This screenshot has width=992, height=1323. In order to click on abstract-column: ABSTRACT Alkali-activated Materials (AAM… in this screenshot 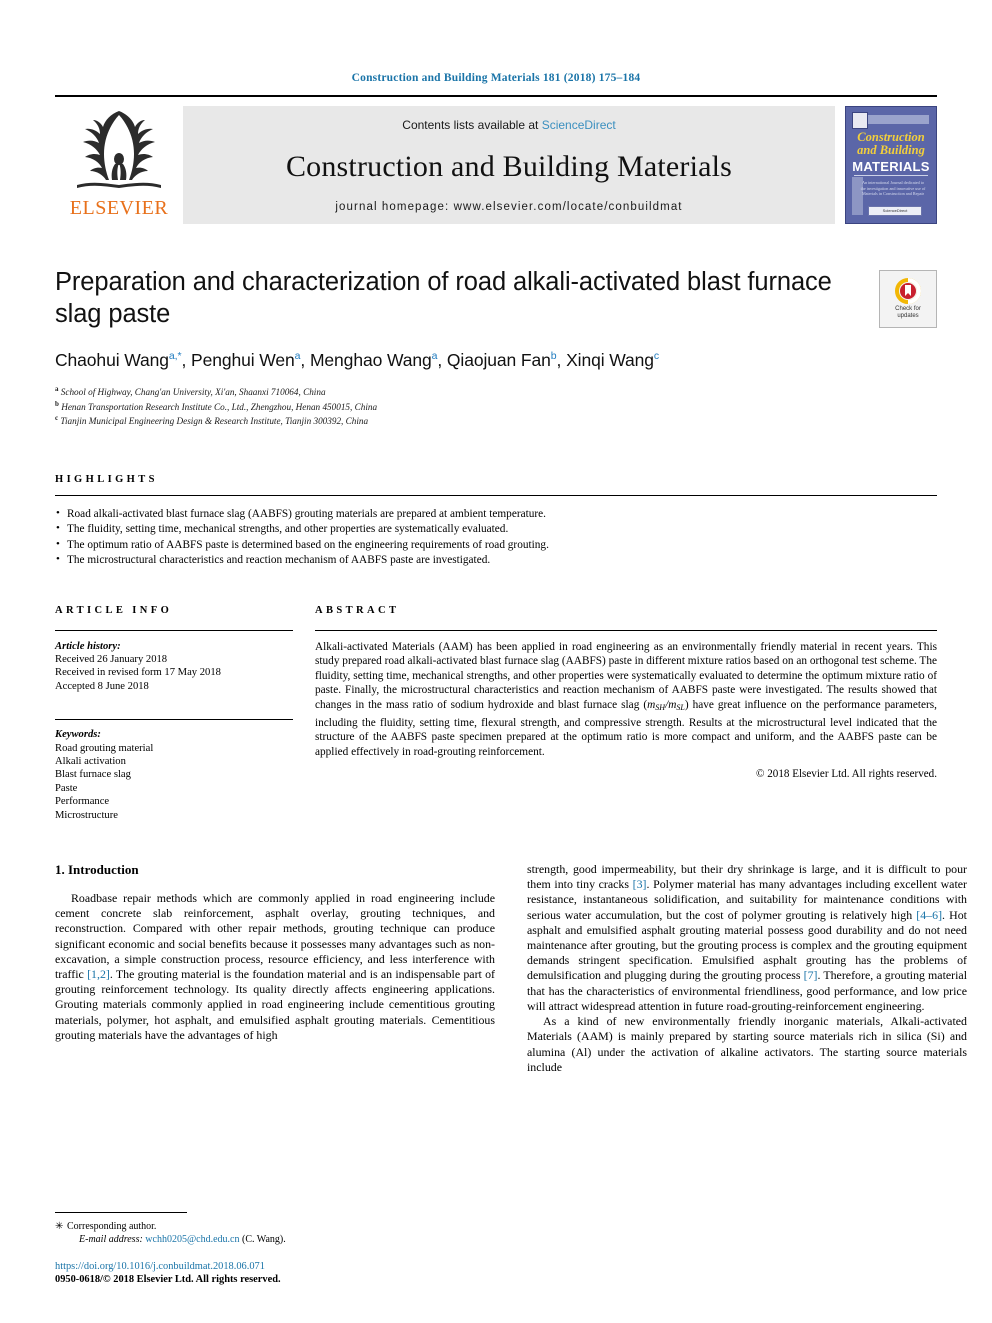, I will do `click(626, 713)`.